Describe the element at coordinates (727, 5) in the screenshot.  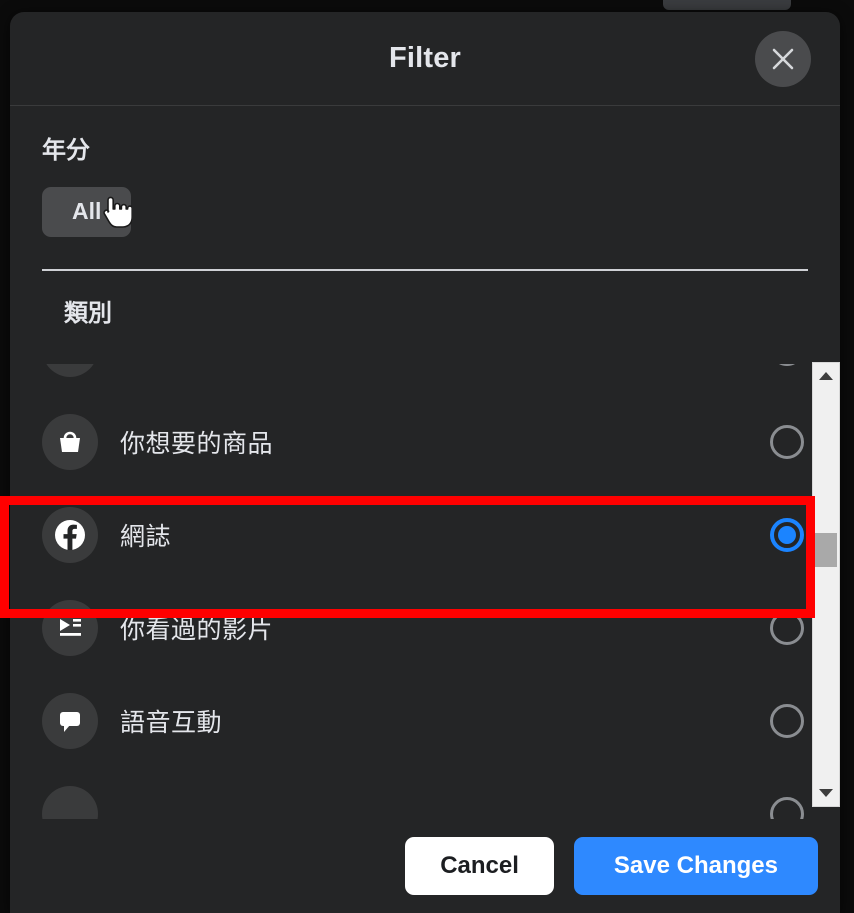
I see `background-page-chip` at that location.